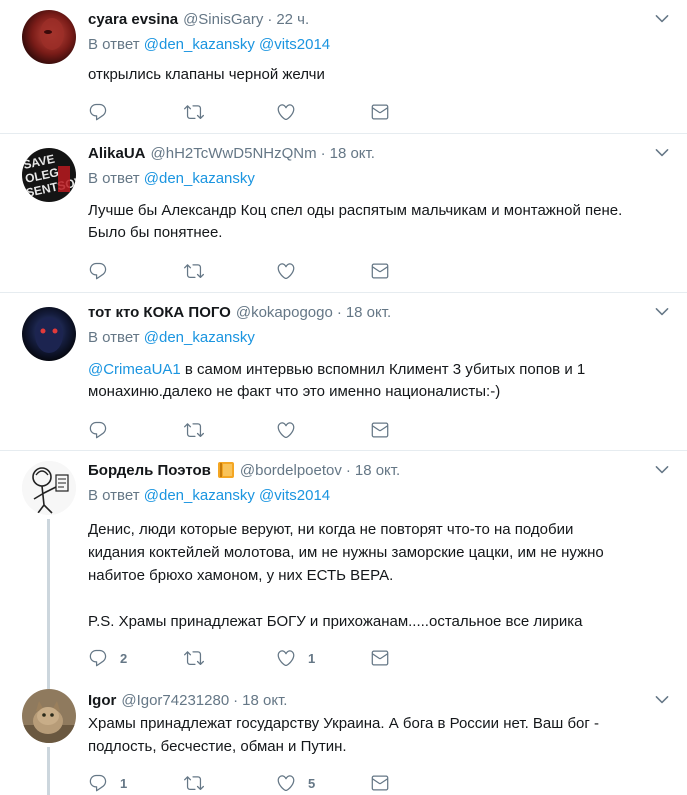 This screenshot has height=795, width=687. I want to click on author-handle: @Igor74231280, so click(175, 700).